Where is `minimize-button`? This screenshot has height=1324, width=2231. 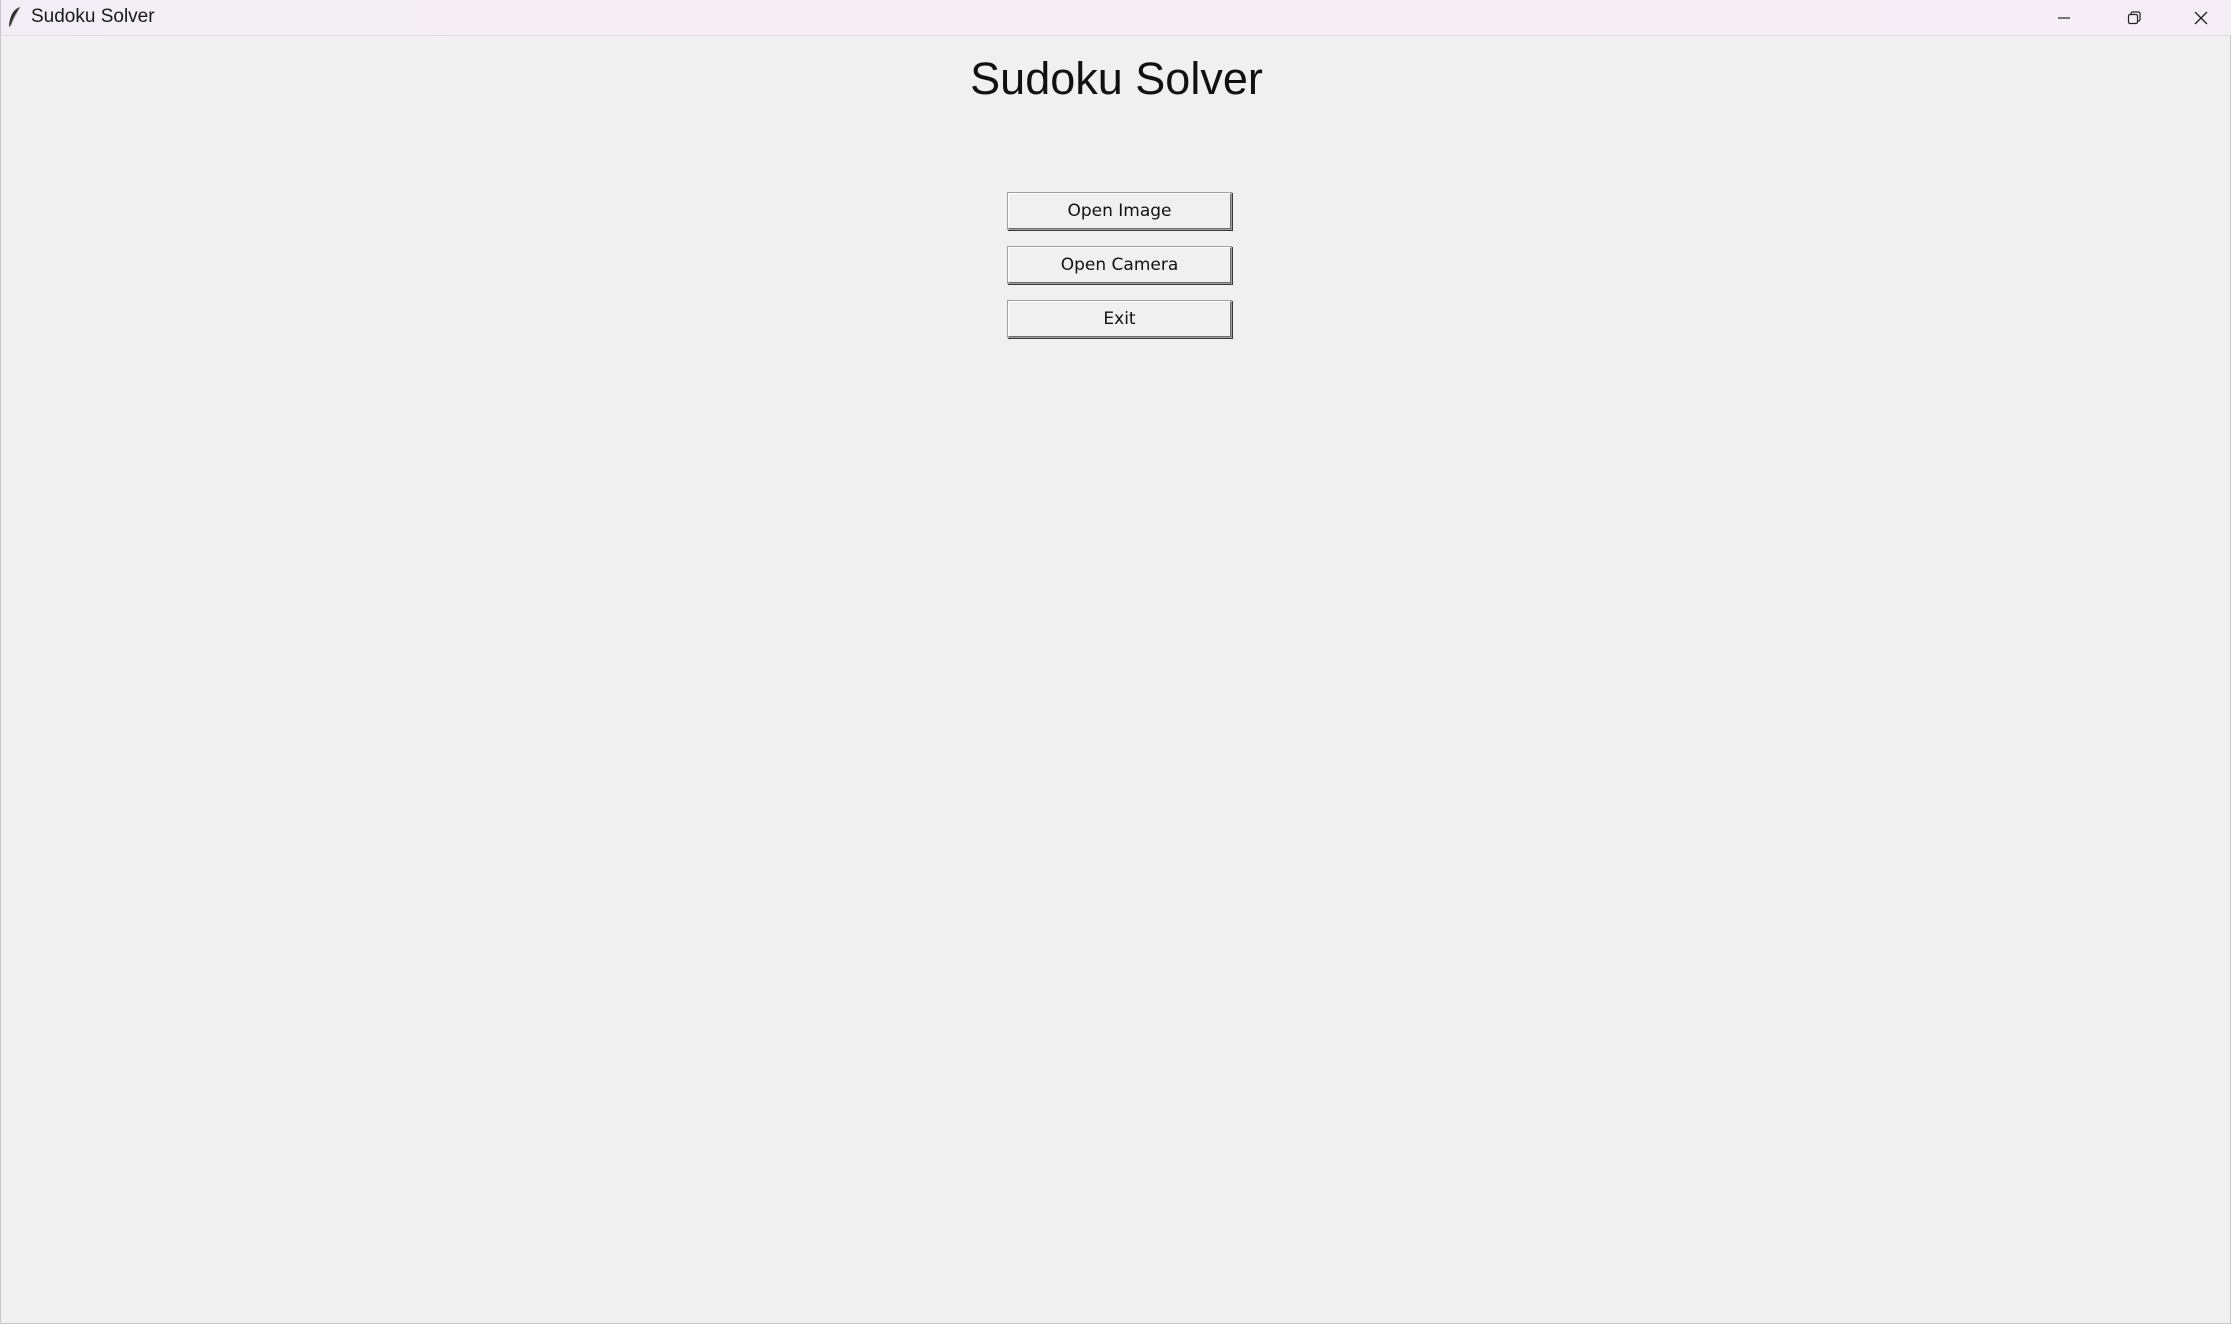 minimize-button is located at coordinates (2064, 17).